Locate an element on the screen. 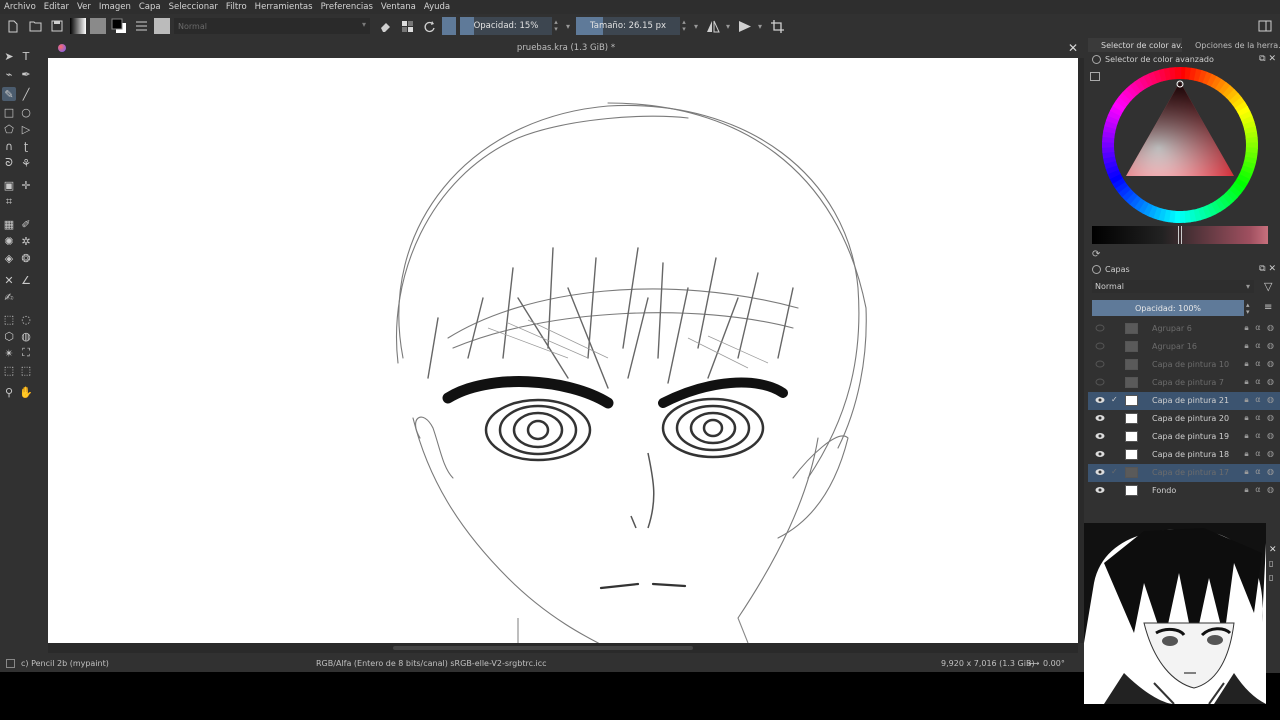 Image resolution: width=1280 pixels, height=720 pixels. layer-row: ✓ Capa de pintura 21 🔒︎ α ◍ is located at coordinates (1184, 401).